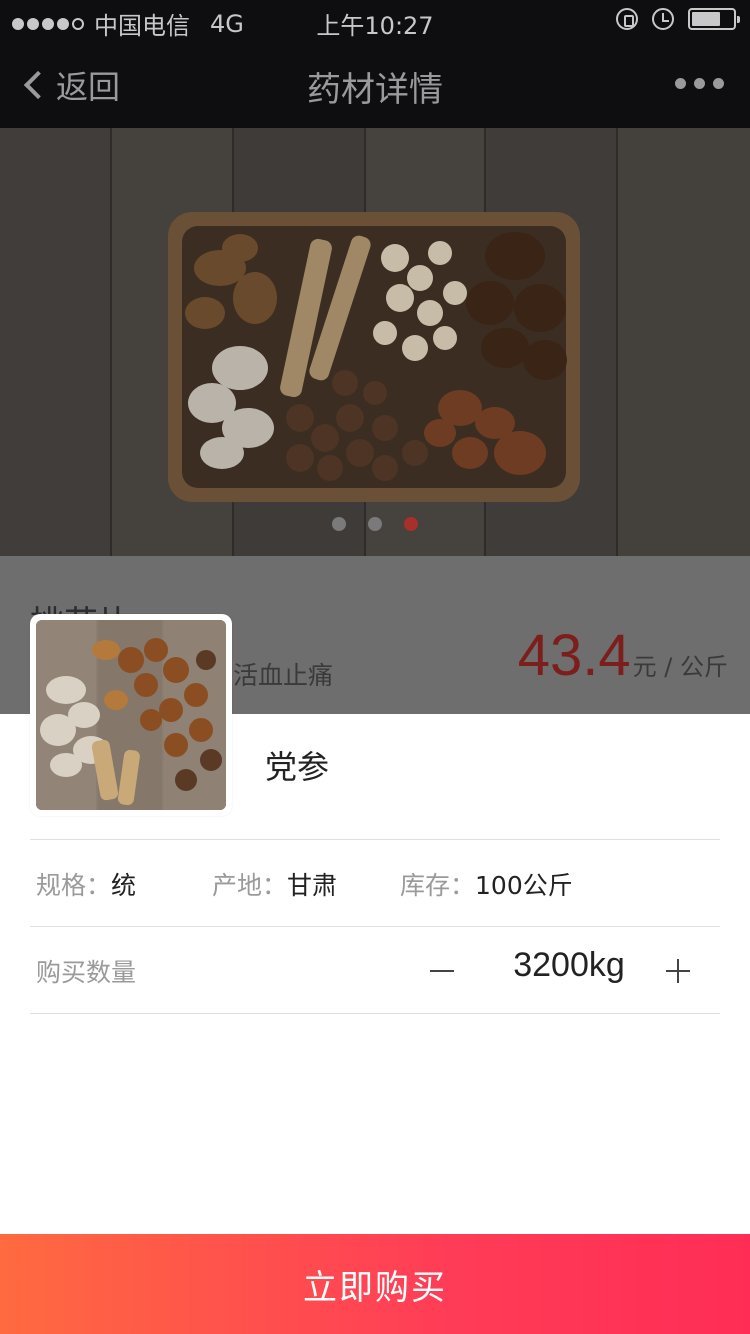 Image resolution: width=750 pixels, height=1334 pixels. Describe the element at coordinates (680, 667) in the screenshot. I see `price-unit: 元 / 公斤` at that location.